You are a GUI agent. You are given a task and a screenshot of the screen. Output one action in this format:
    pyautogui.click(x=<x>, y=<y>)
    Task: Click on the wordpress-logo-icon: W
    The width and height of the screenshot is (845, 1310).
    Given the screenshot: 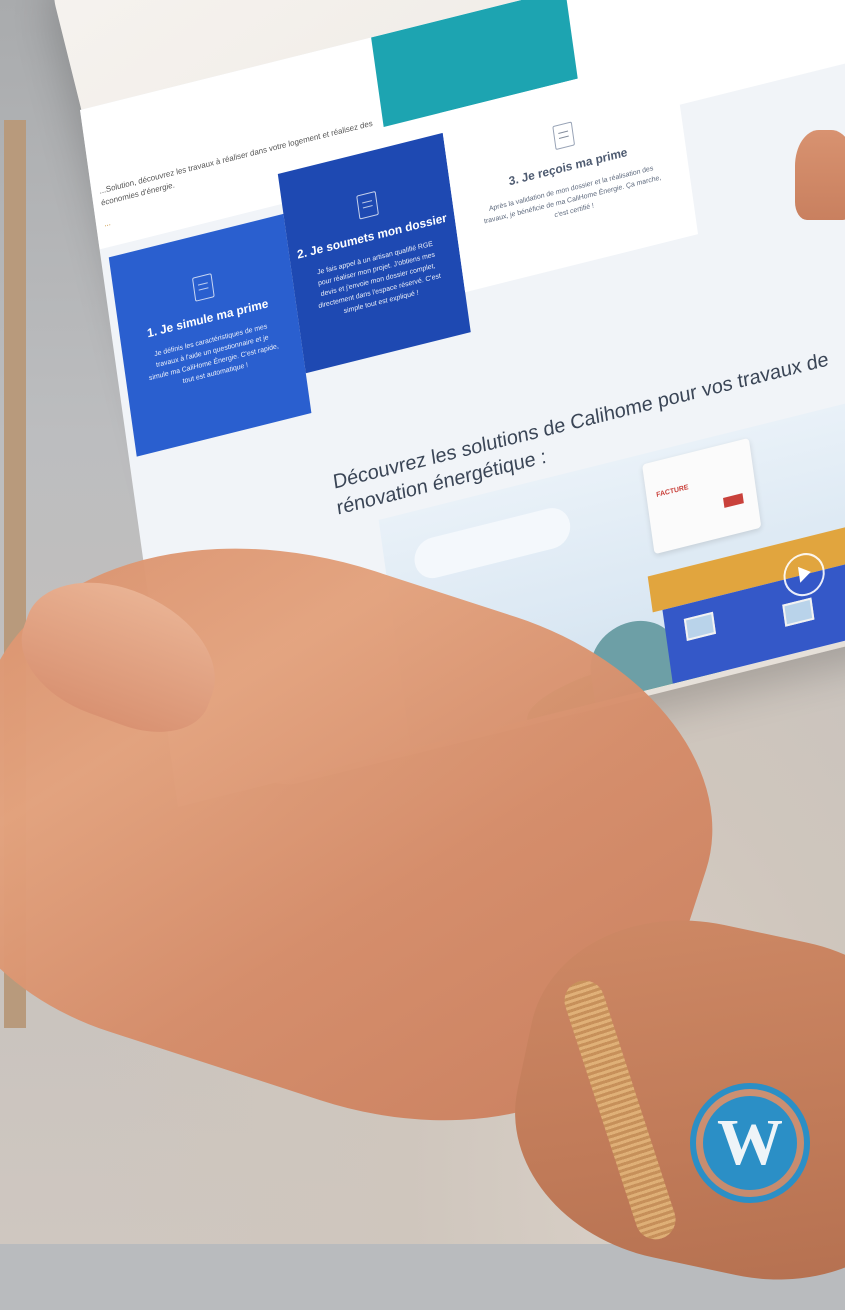 What is the action you would take?
    pyautogui.click(x=750, y=1143)
    